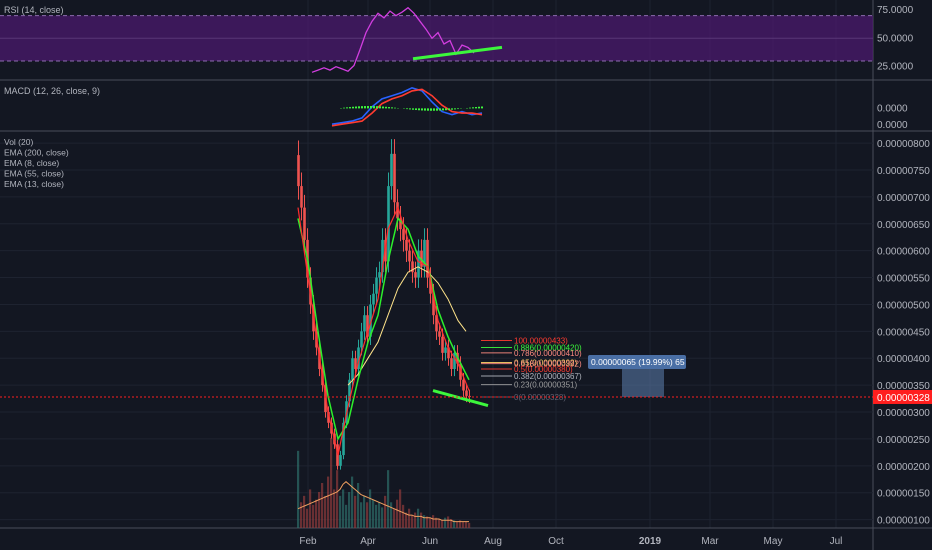  What do you see at coordinates (308, 541) in the screenshot?
I see `time-x-tick: Feb` at bounding box center [308, 541].